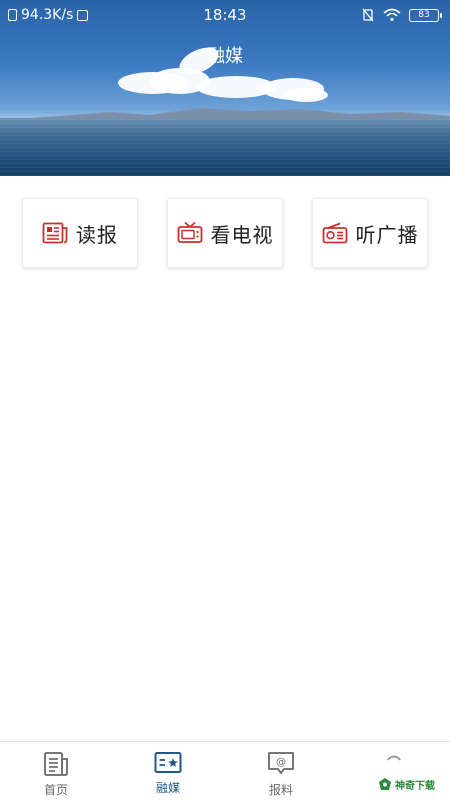 The height and width of the screenshot is (800, 450). I want to click on nav-label-home: 首页, so click(55, 790).